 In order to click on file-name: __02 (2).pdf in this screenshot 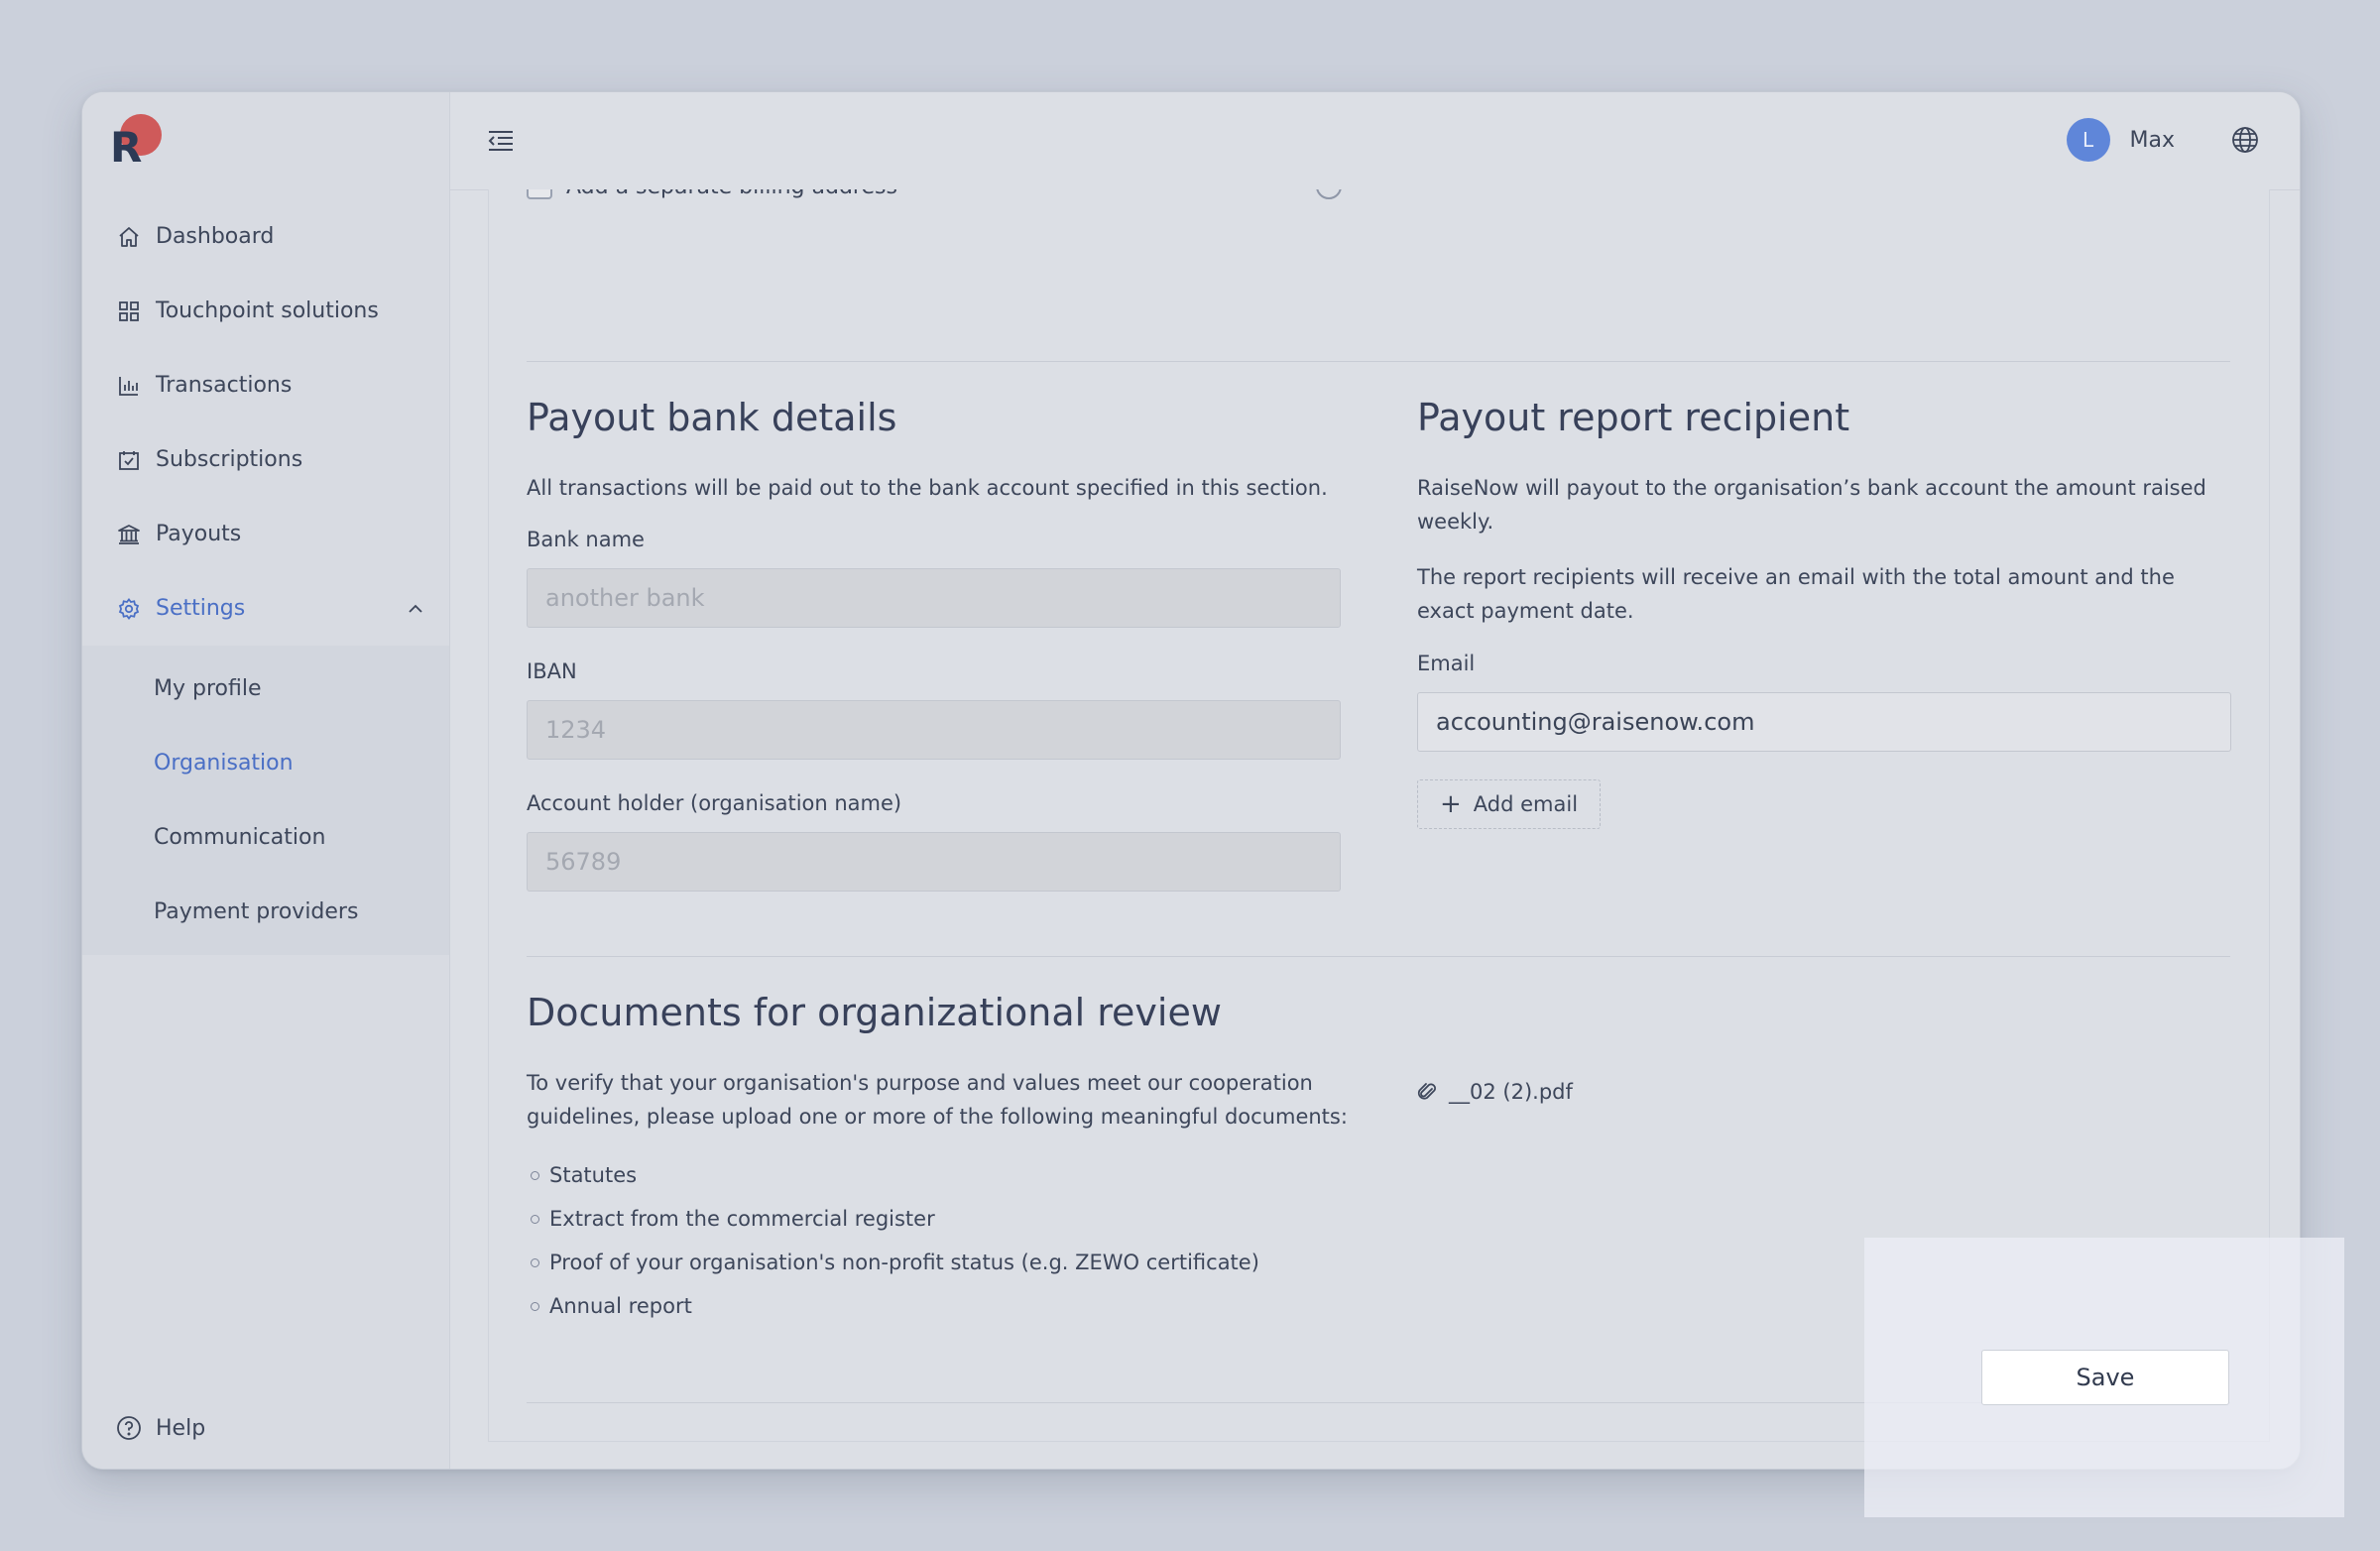, I will do `click(1511, 1092)`.